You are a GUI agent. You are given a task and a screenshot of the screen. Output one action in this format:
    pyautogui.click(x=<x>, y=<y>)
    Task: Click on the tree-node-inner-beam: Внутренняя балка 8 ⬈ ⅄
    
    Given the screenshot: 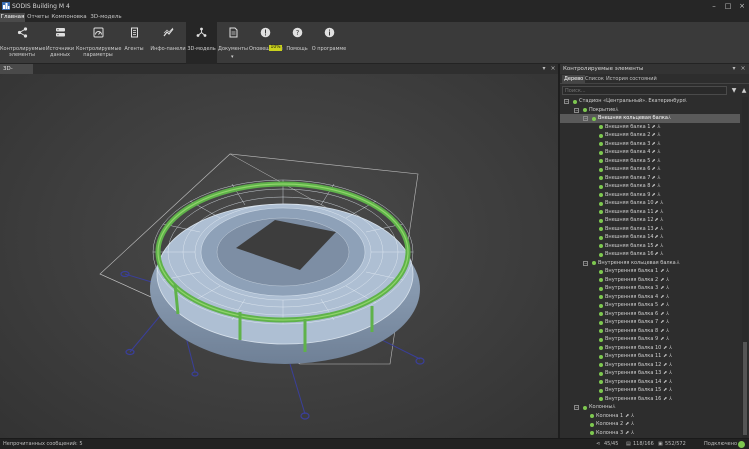 What is the action you would take?
    pyautogui.click(x=650, y=331)
    